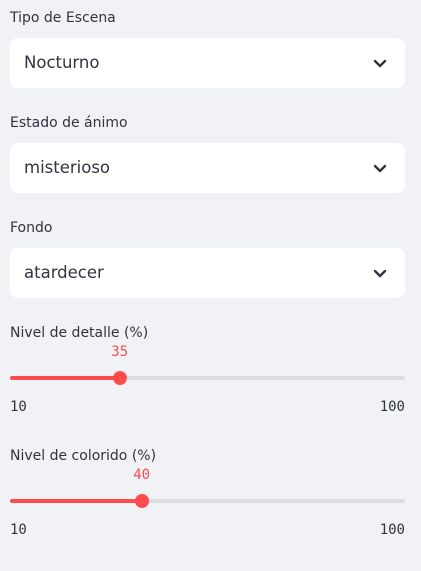  Describe the element at coordinates (18, 407) in the screenshot. I see `detail-slider-min: 10` at that location.